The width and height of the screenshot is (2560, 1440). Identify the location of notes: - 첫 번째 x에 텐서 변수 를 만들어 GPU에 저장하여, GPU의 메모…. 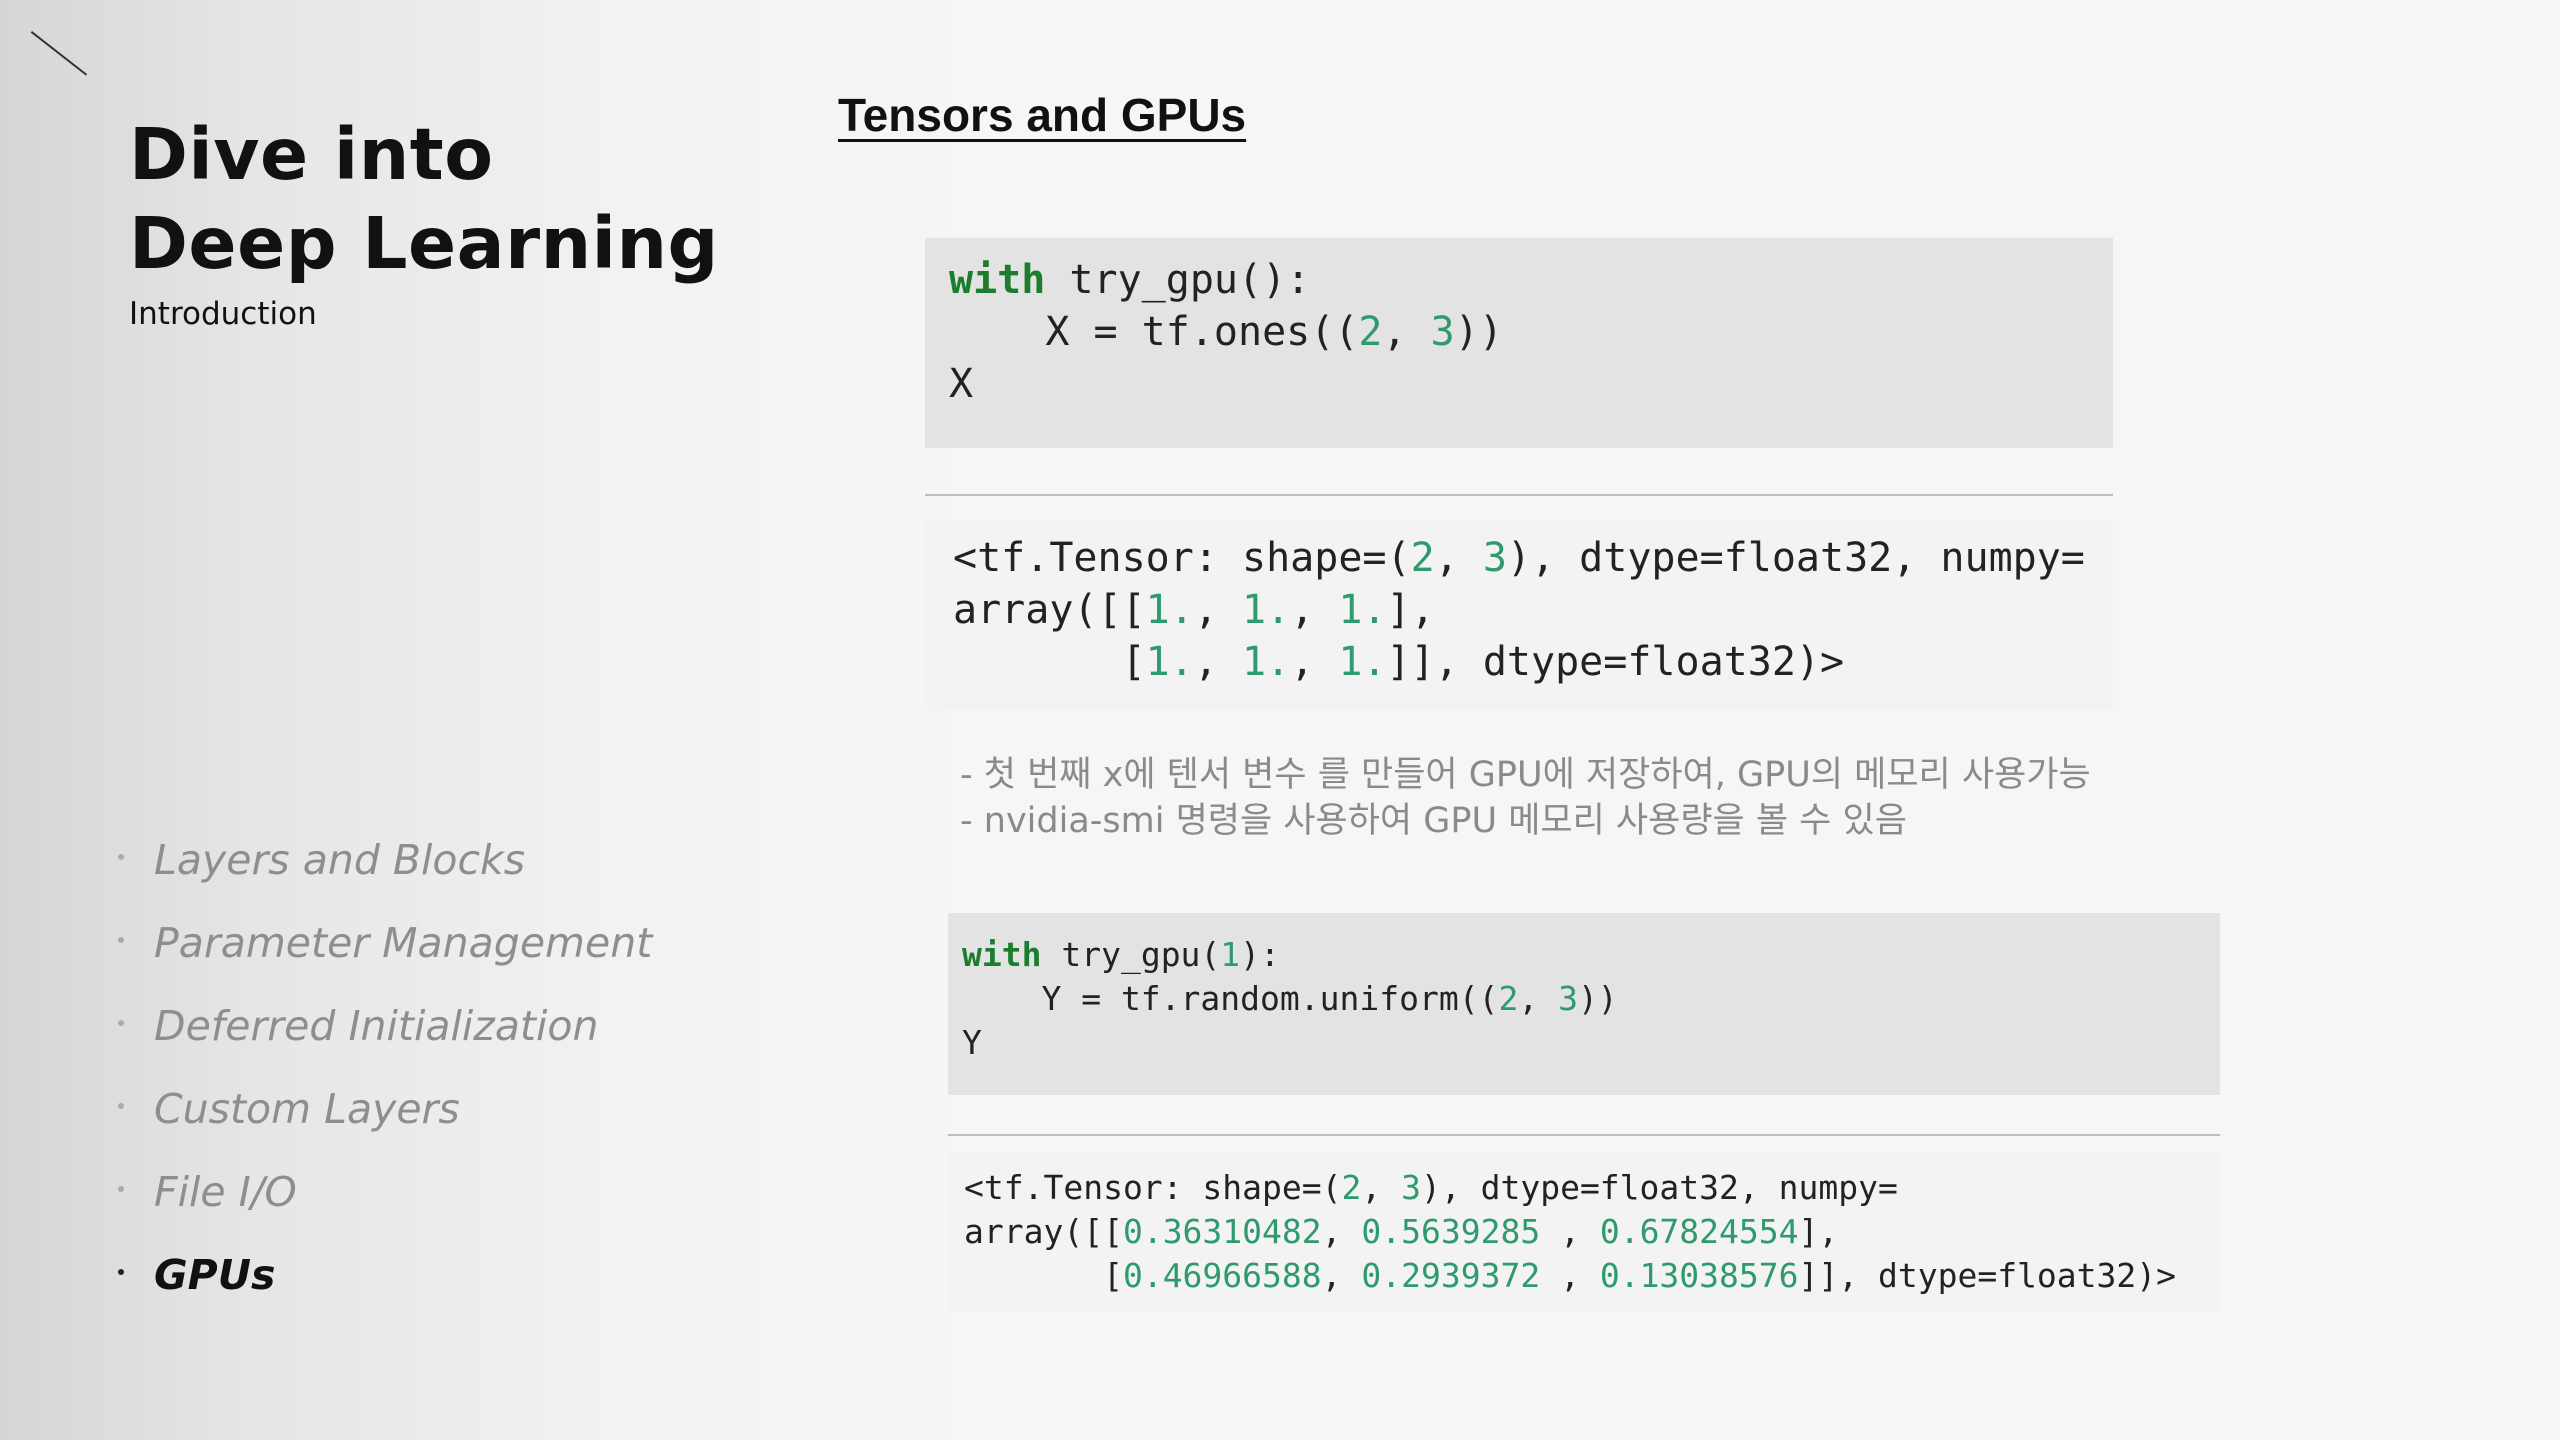
(1525, 798).